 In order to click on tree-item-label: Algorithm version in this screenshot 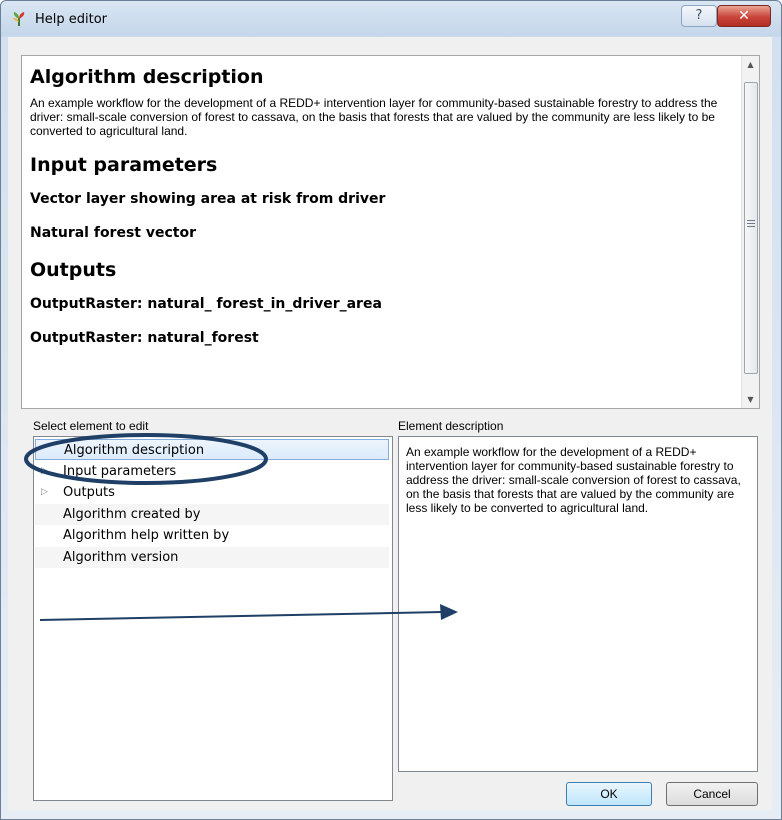, I will do `click(121, 557)`.